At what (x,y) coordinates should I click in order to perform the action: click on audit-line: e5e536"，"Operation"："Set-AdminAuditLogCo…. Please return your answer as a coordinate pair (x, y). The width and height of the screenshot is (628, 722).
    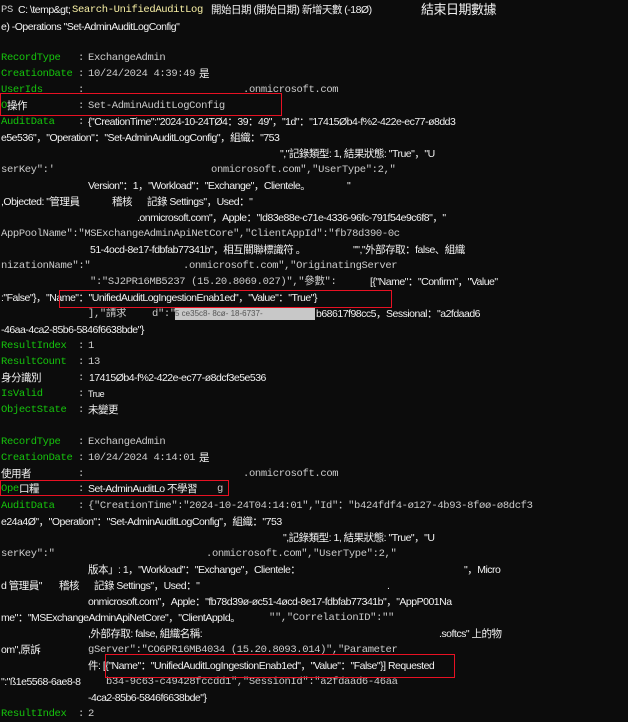
    Looking at the image, I should click on (314, 138).